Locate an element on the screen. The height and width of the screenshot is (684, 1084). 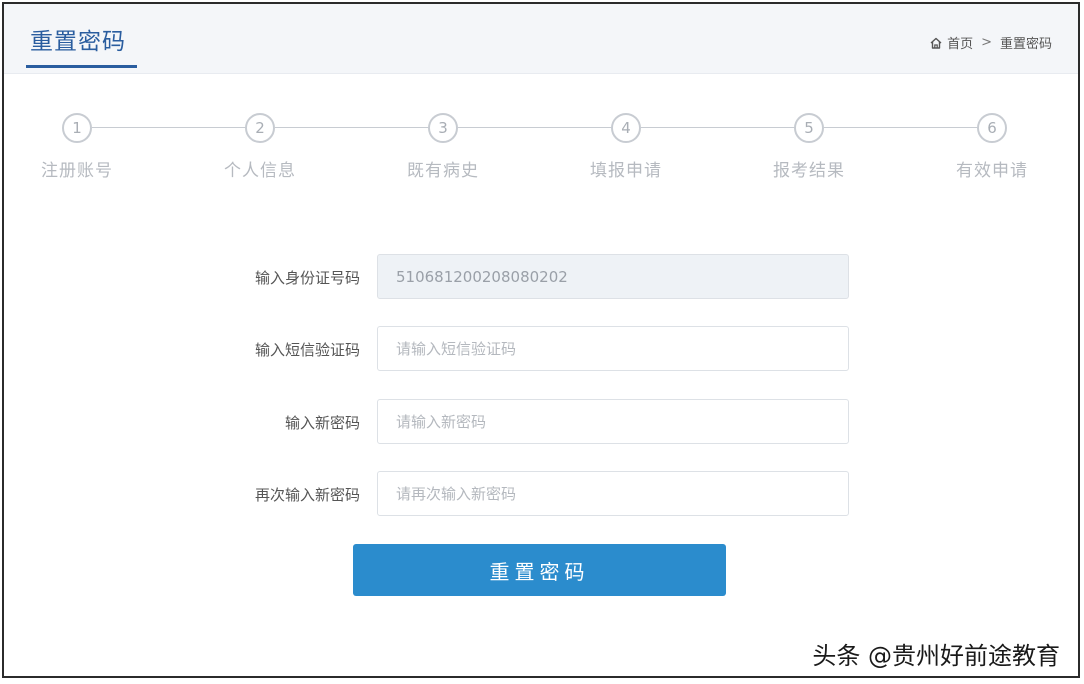
step-3: 3 既有病史 is located at coordinates (443, 145).